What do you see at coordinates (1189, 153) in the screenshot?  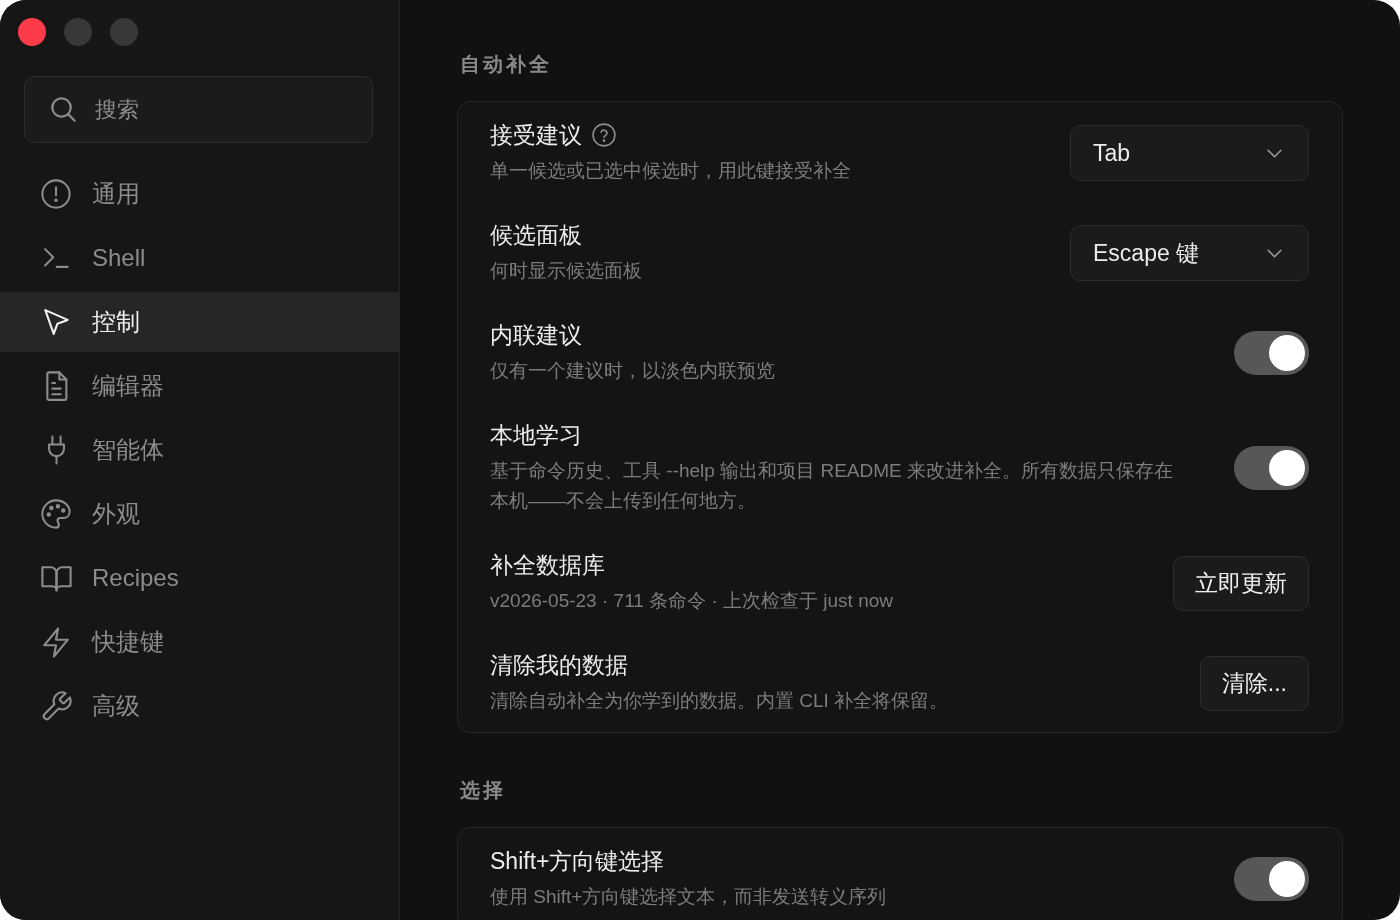 I see `dropdown-select: Tab` at bounding box center [1189, 153].